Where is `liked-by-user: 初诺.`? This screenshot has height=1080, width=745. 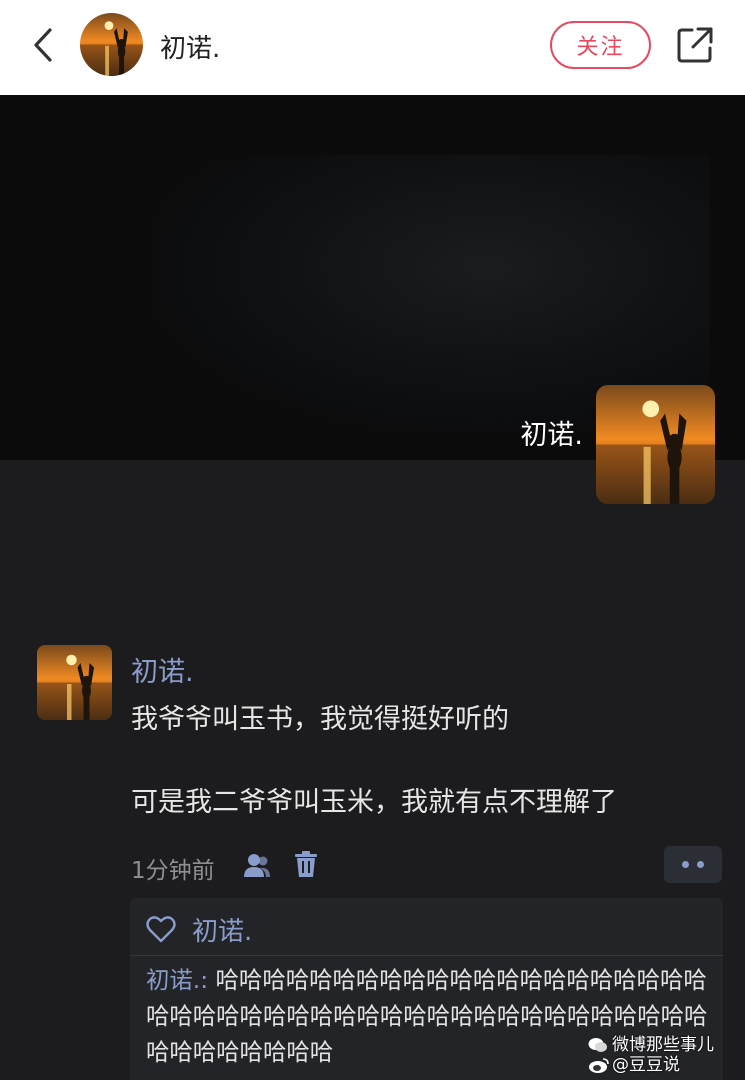
liked-by-user: 初诺. is located at coordinates (222, 929).